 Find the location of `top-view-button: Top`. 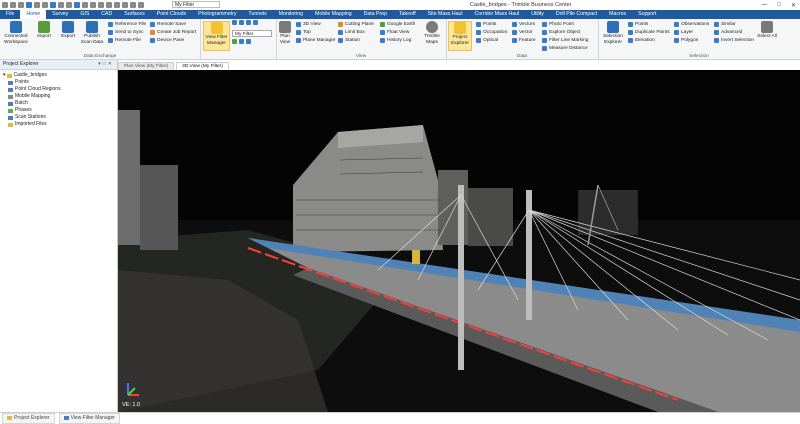

top-view-button: Top is located at coordinates (303, 32).